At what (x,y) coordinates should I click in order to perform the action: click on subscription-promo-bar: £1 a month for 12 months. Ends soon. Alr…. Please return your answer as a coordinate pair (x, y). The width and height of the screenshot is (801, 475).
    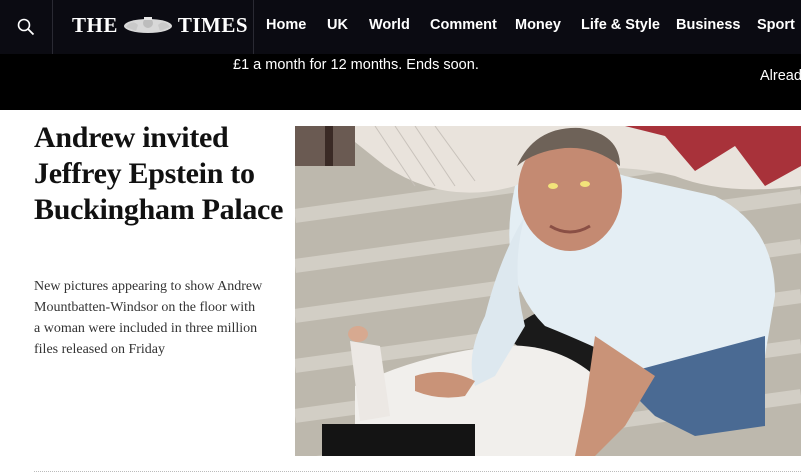
    Looking at the image, I should click on (400, 82).